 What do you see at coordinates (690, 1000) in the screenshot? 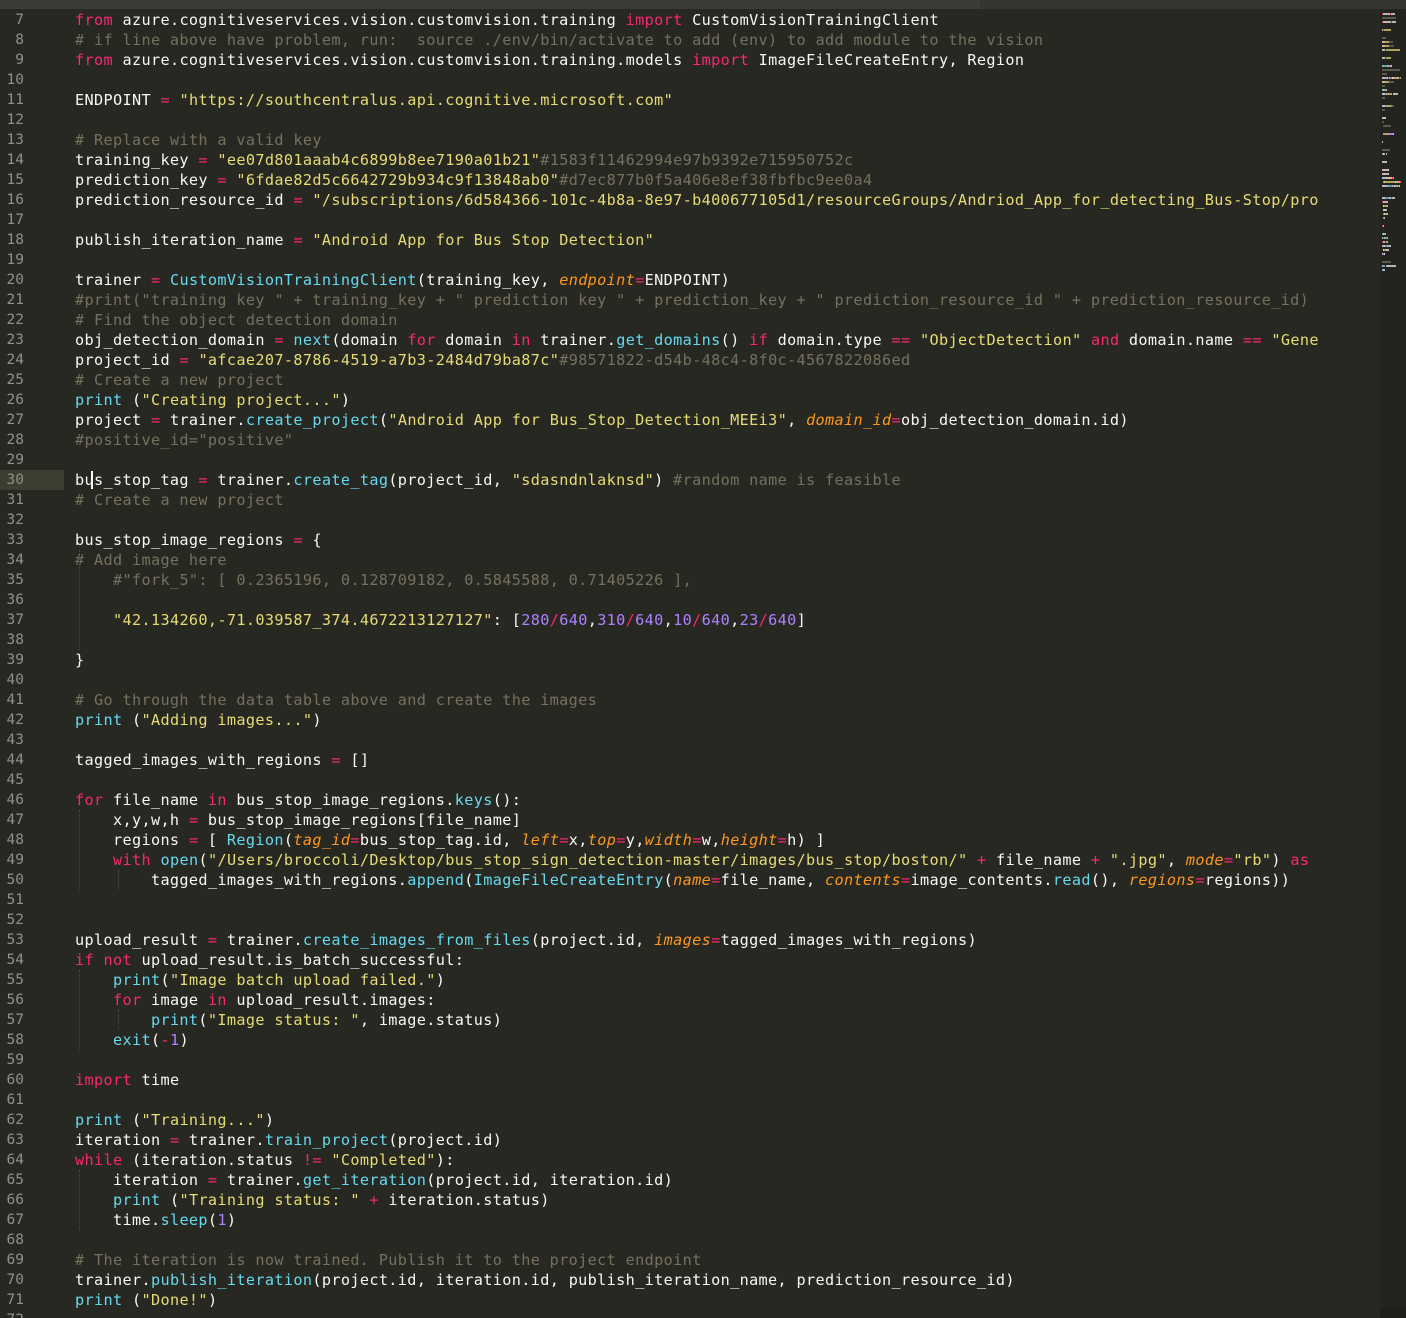
I see `code-line: 56 for image in upload_result.images:` at bounding box center [690, 1000].